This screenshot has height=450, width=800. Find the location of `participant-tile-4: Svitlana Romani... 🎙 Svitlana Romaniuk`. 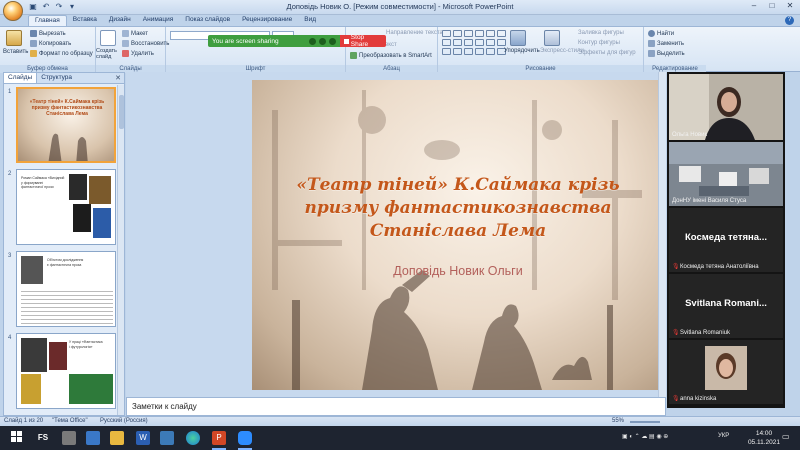

participant-tile-4: Svitlana Romani... 🎙 Svitlana Romaniuk is located at coordinates (726, 306).